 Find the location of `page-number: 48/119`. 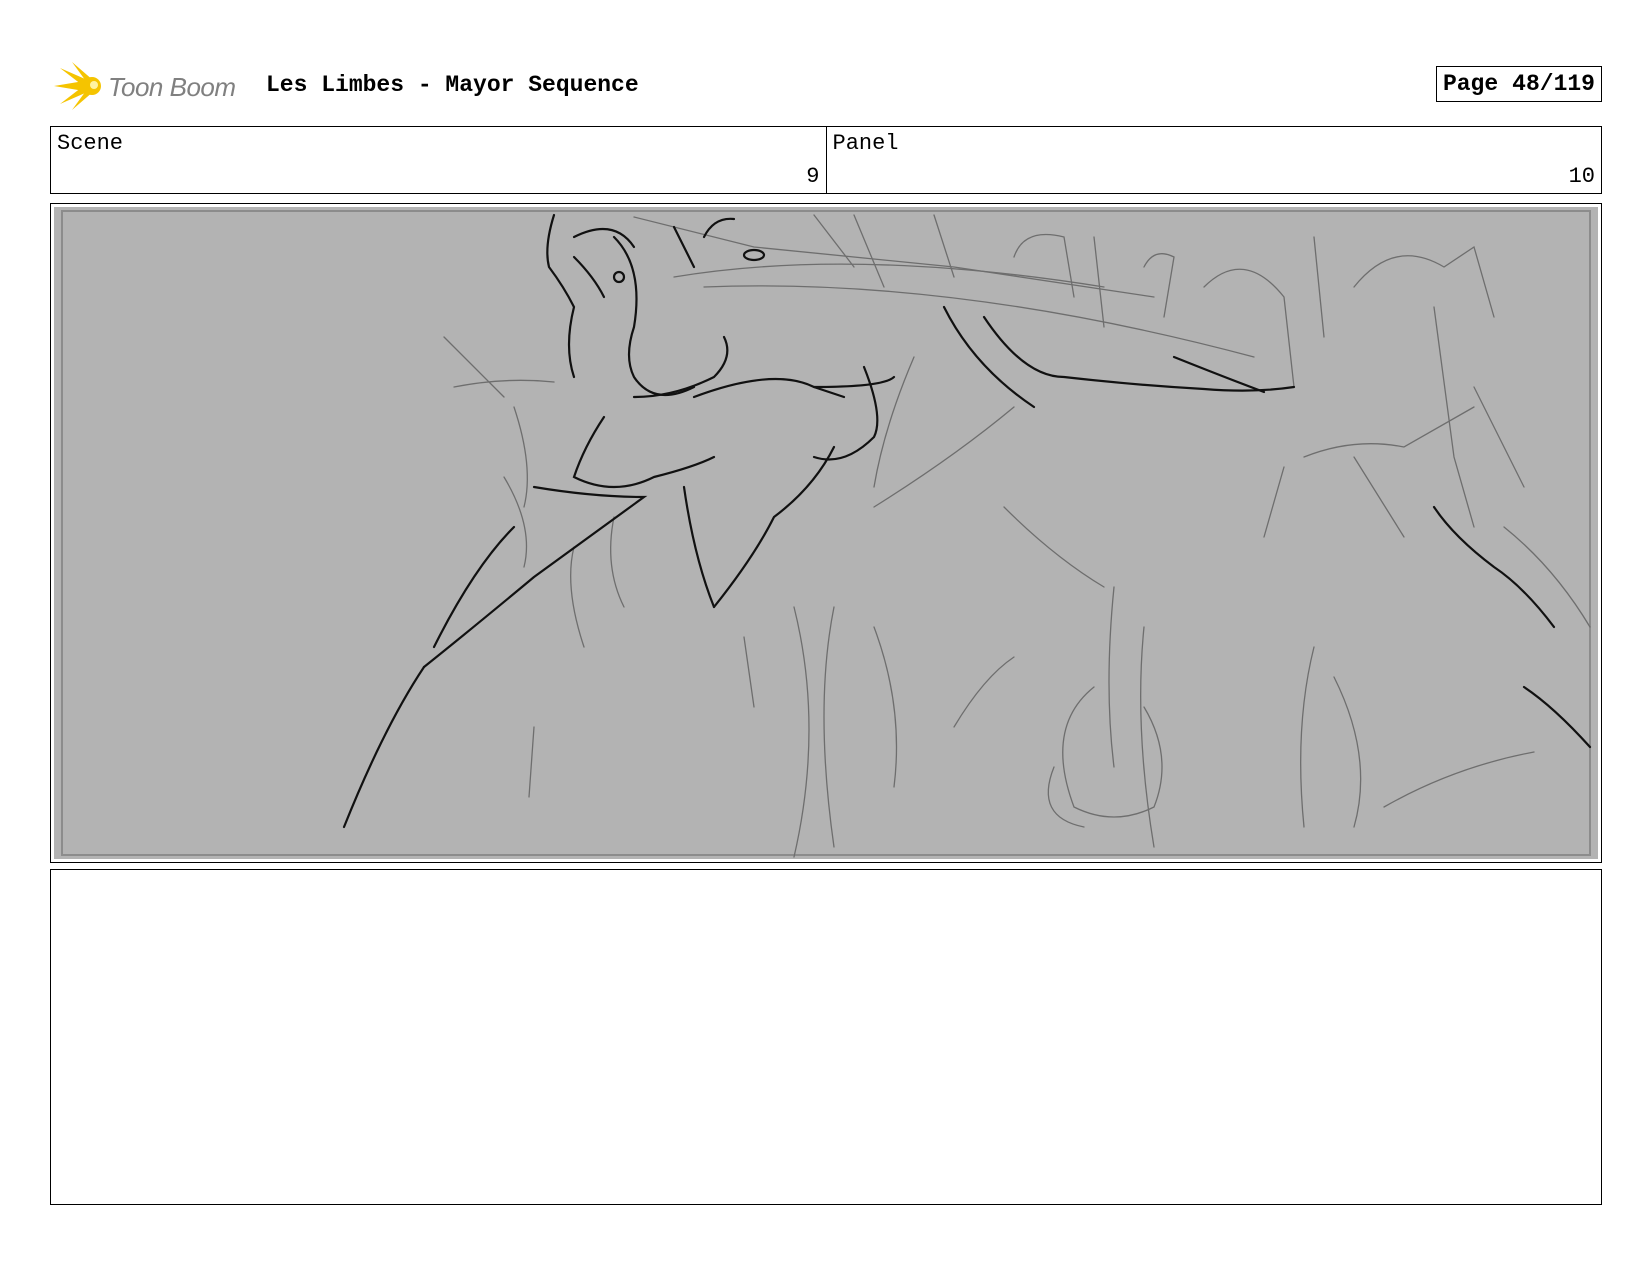

page-number: 48/119 is located at coordinates (1553, 84).